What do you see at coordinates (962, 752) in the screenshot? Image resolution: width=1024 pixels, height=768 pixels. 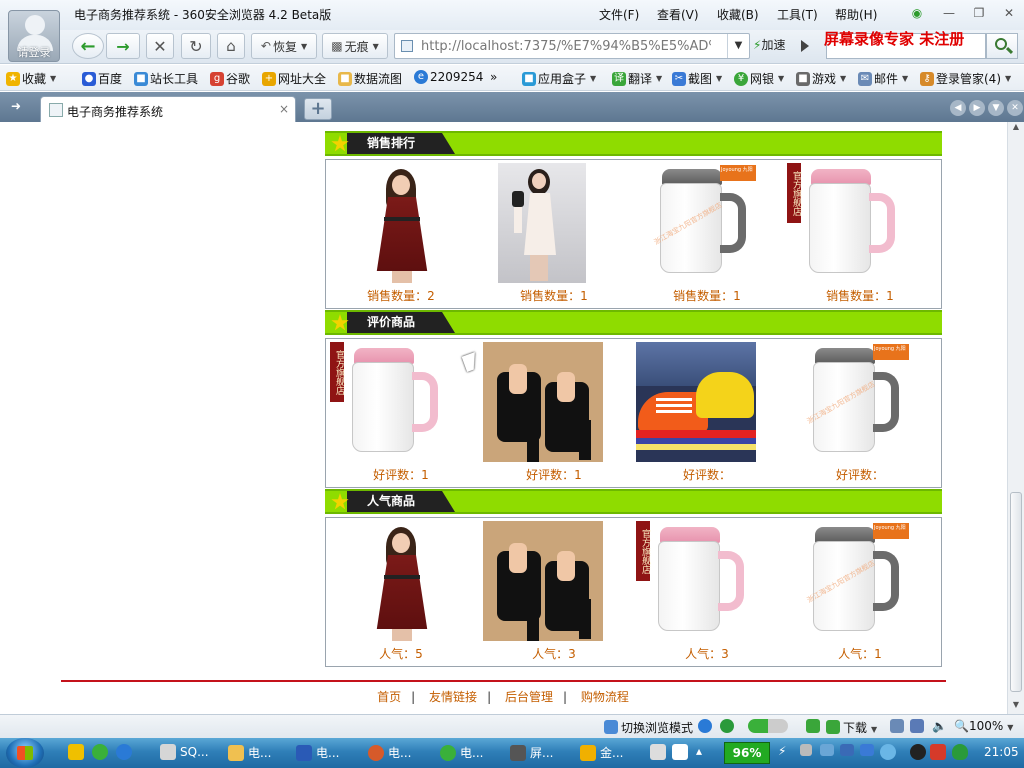 I see `shield-tray-icon` at bounding box center [962, 752].